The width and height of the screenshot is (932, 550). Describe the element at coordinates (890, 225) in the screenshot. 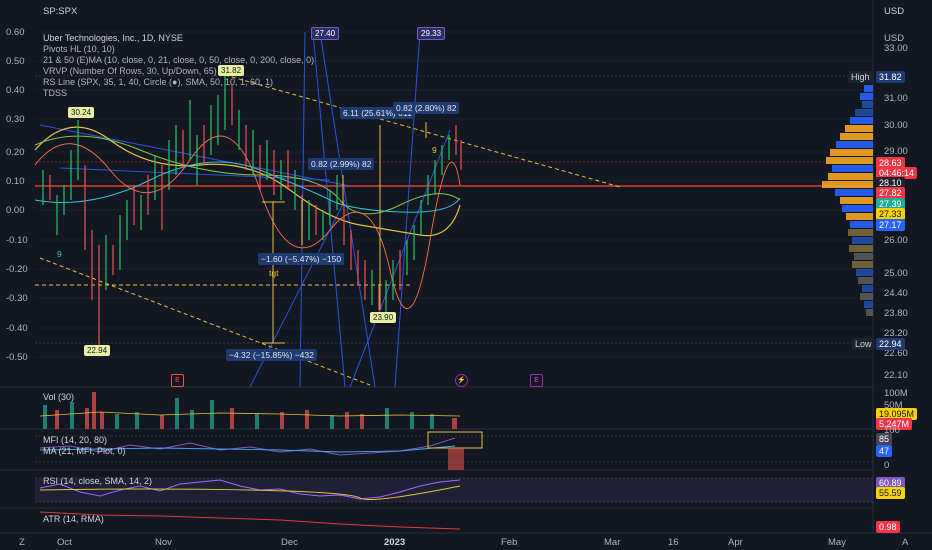

I see `ema-tag-blue: 27.17` at that location.